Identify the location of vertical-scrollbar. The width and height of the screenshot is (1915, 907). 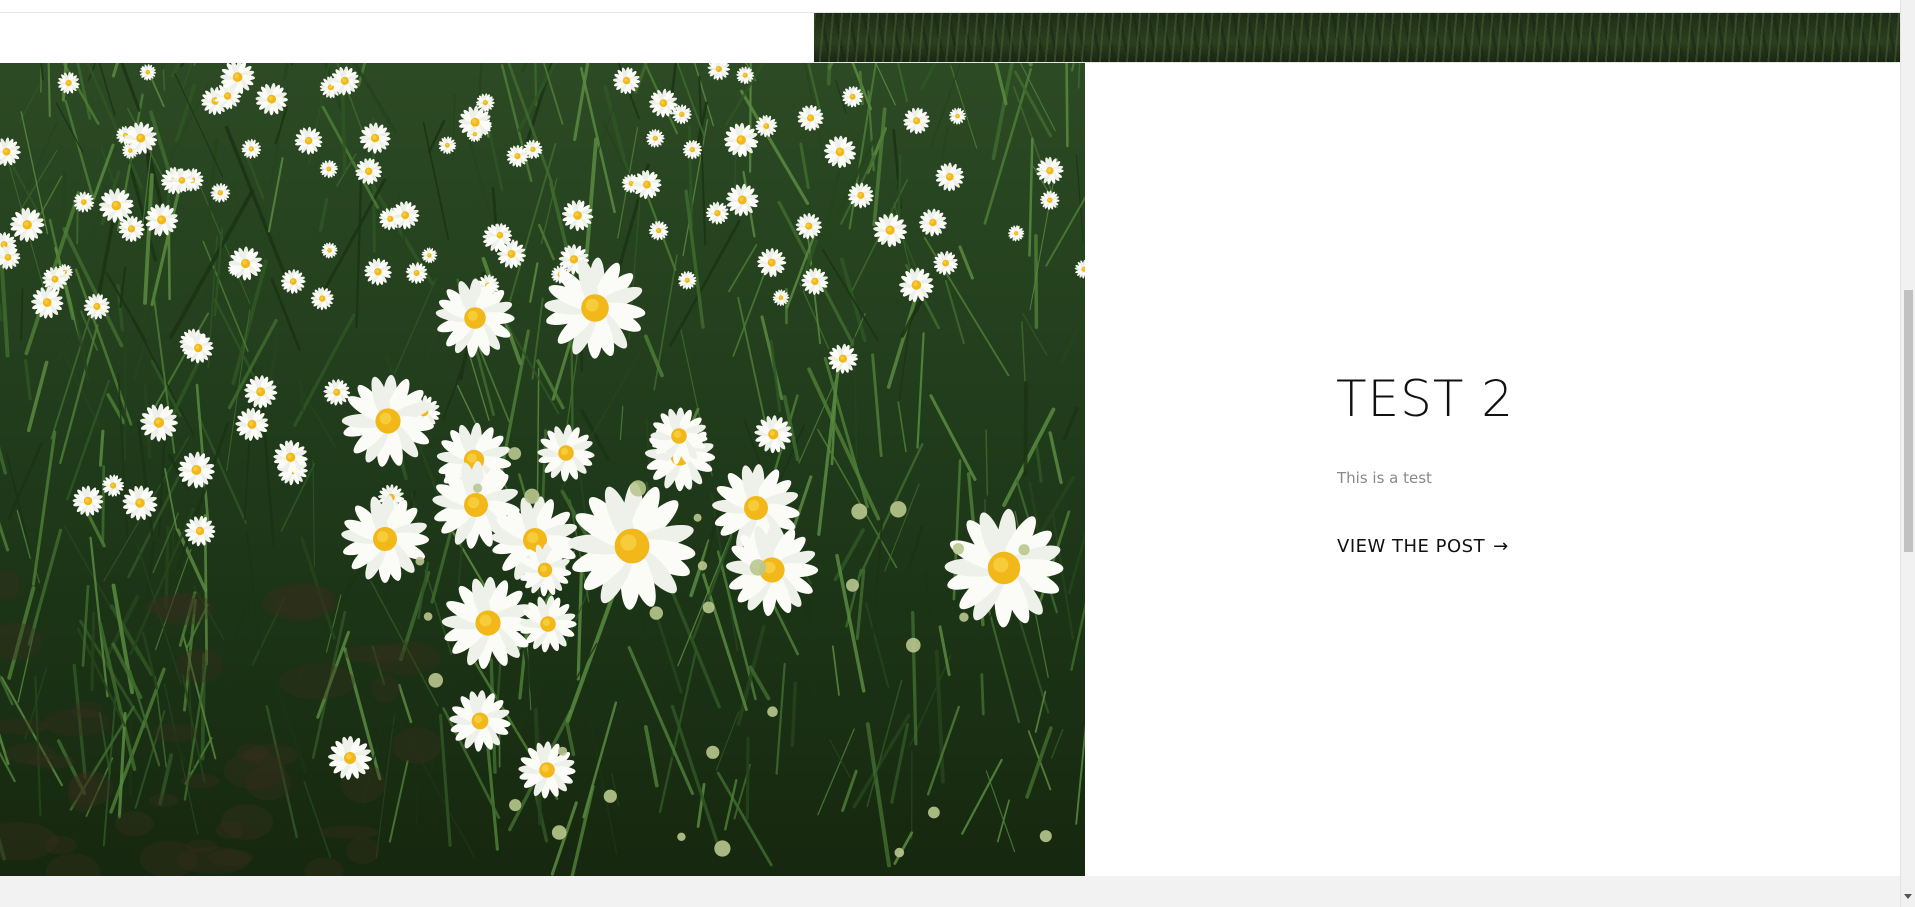
(1907, 453).